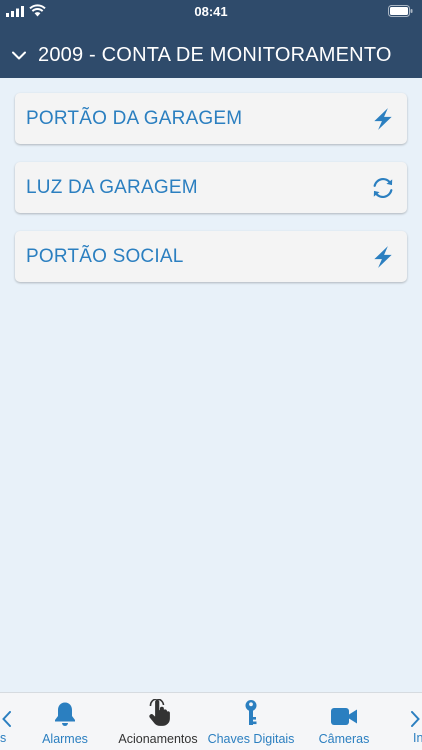 The image size is (422, 750). I want to click on status-bar: 08:41, so click(211, 11).